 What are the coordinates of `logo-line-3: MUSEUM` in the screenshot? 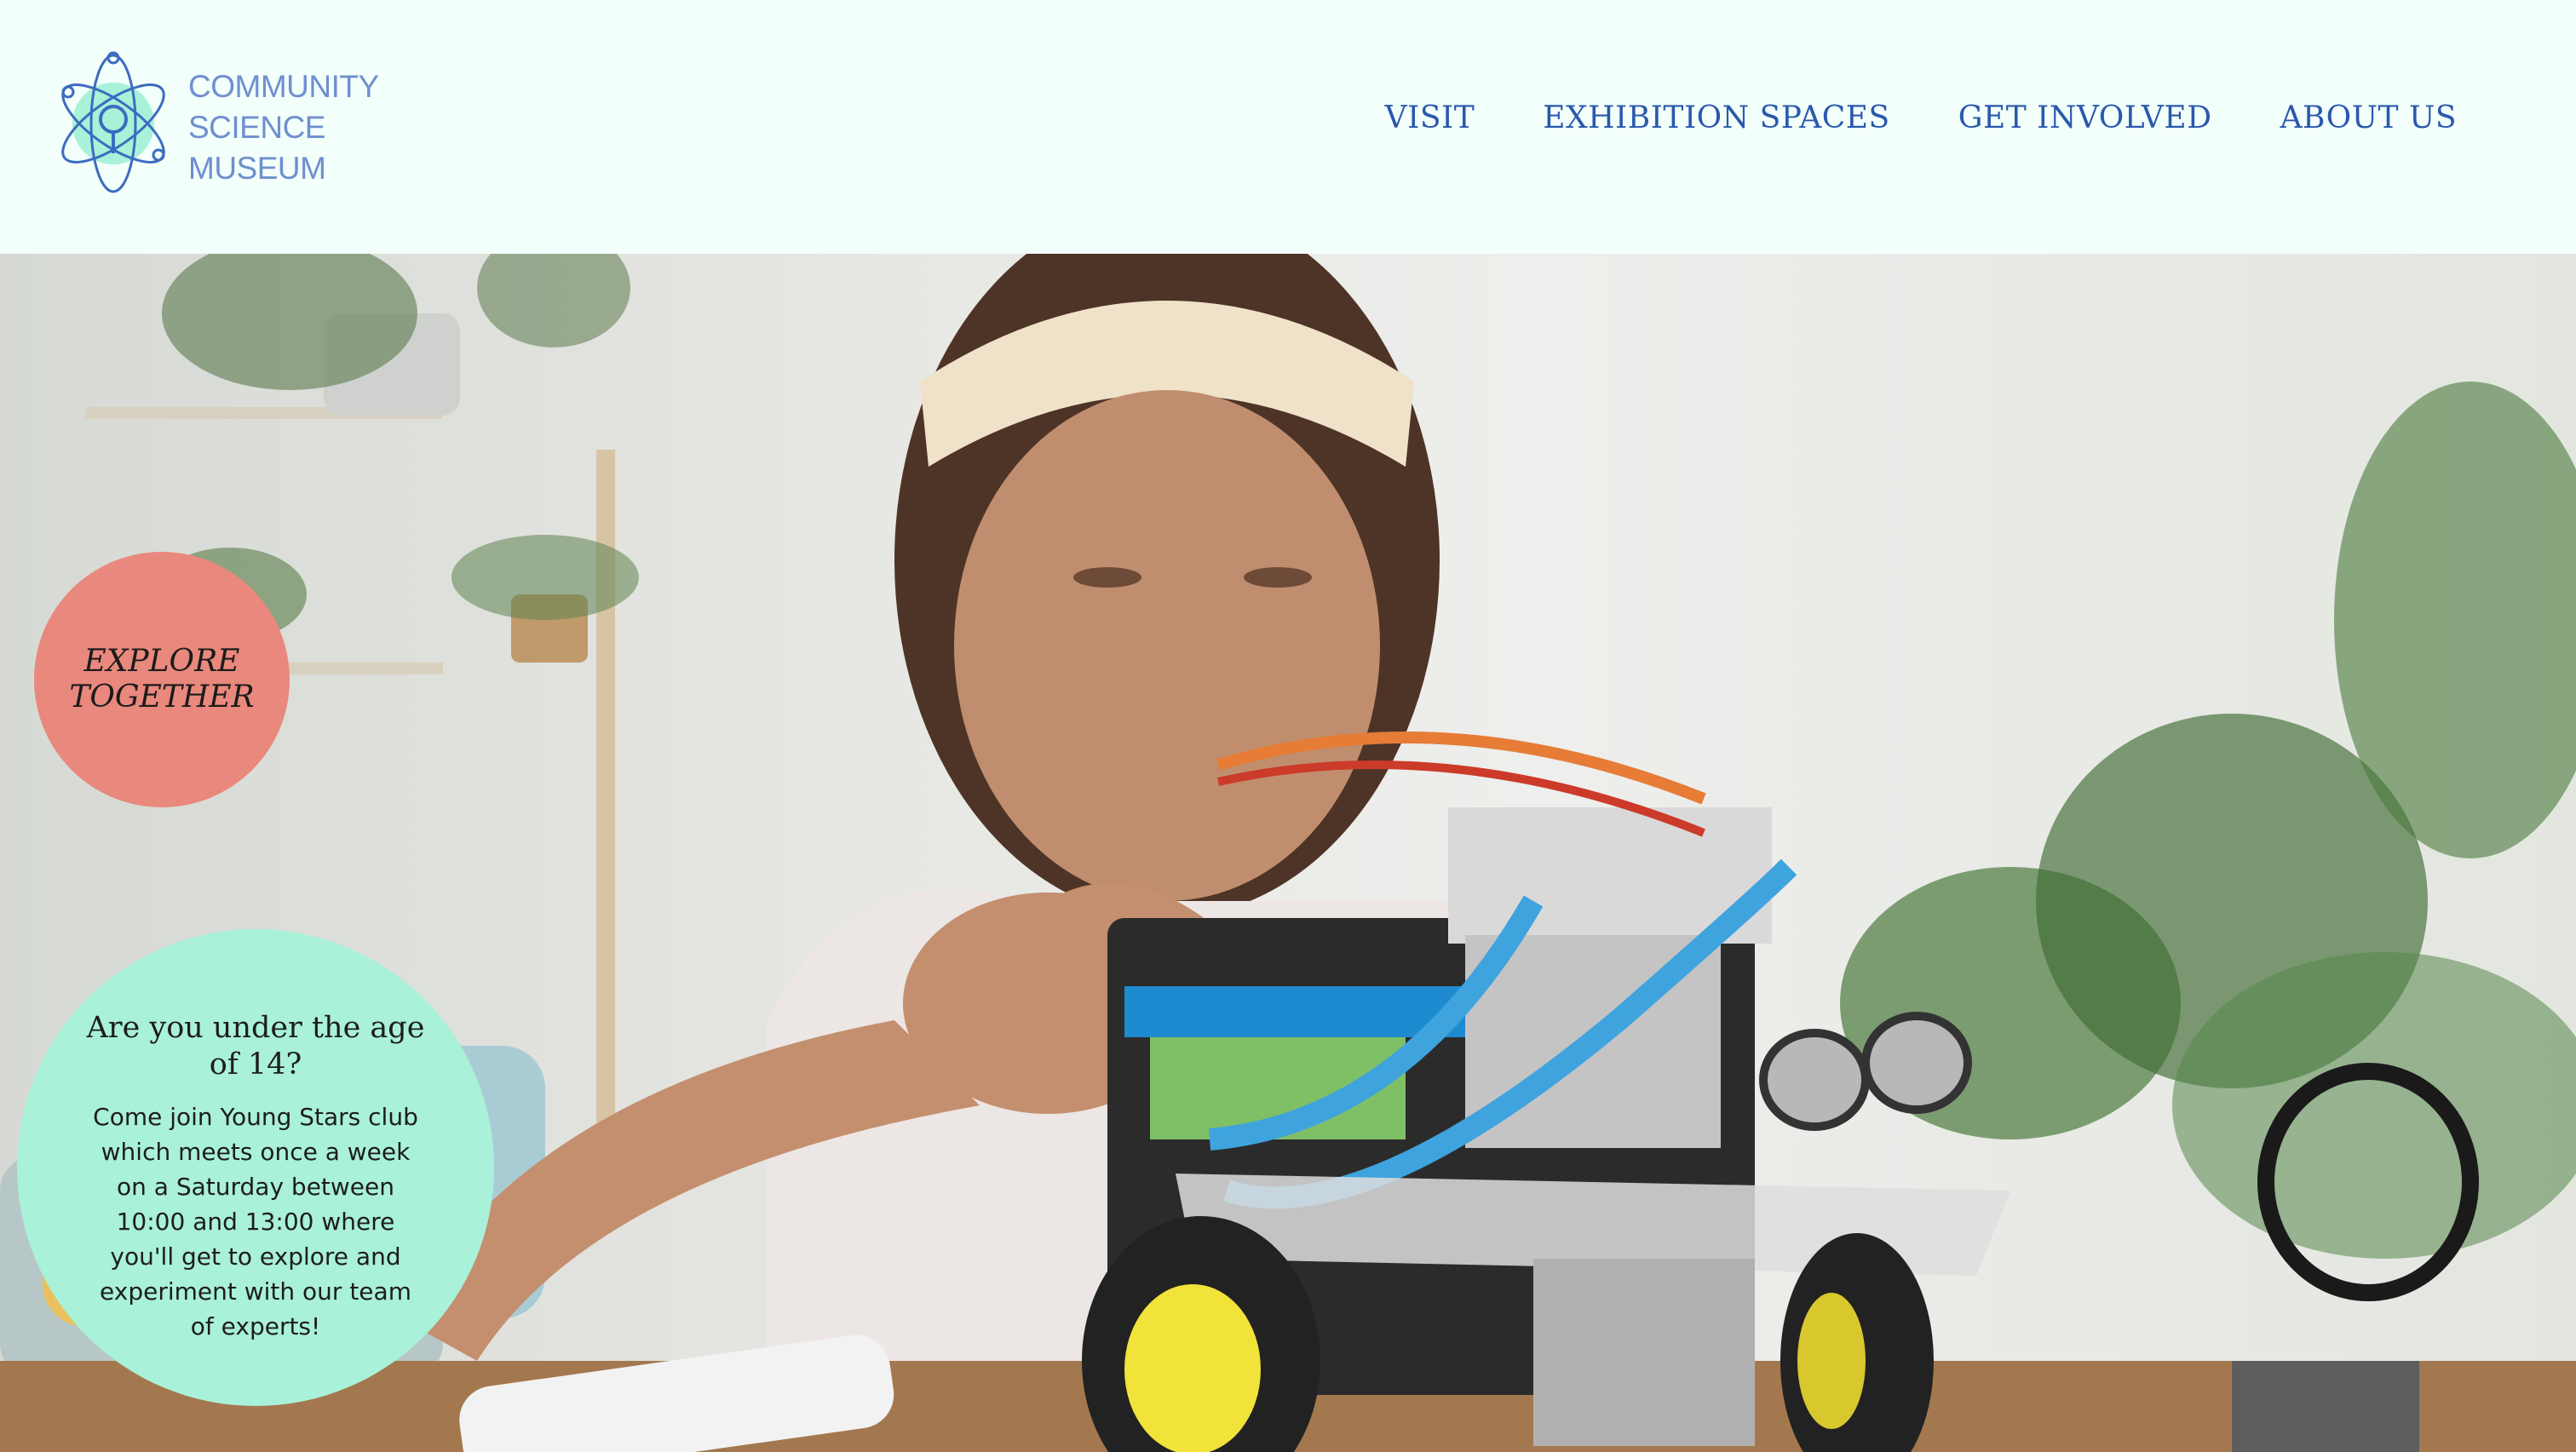 It's located at (257, 168).